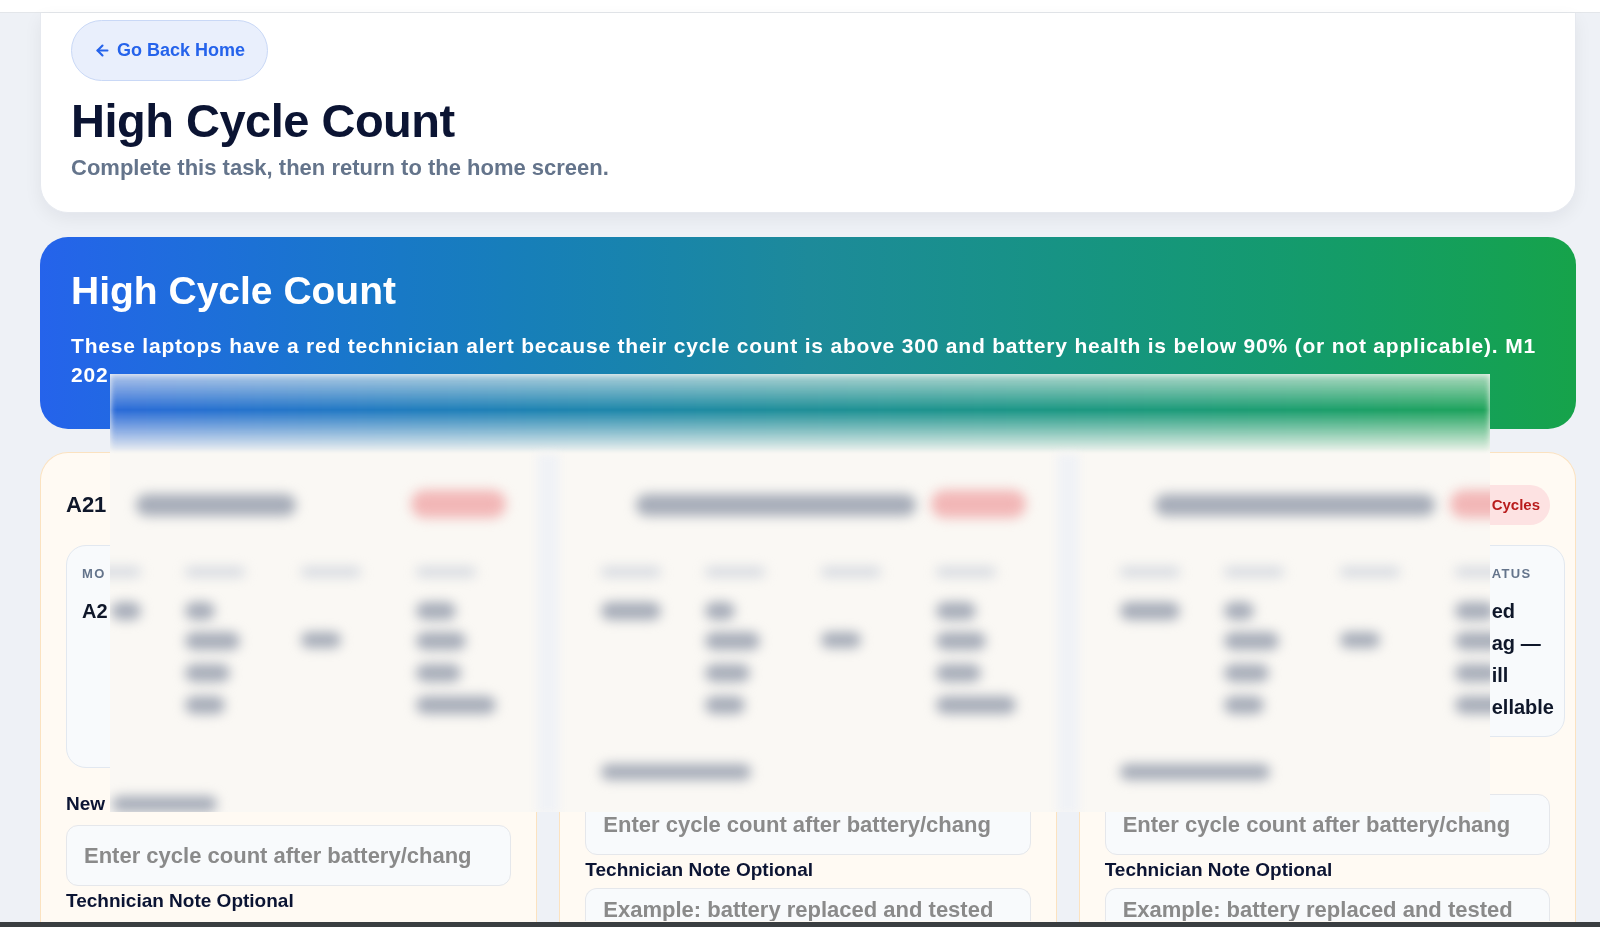  What do you see at coordinates (234, 291) in the screenshot?
I see `banner-title: High Cycle Count` at bounding box center [234, 291].